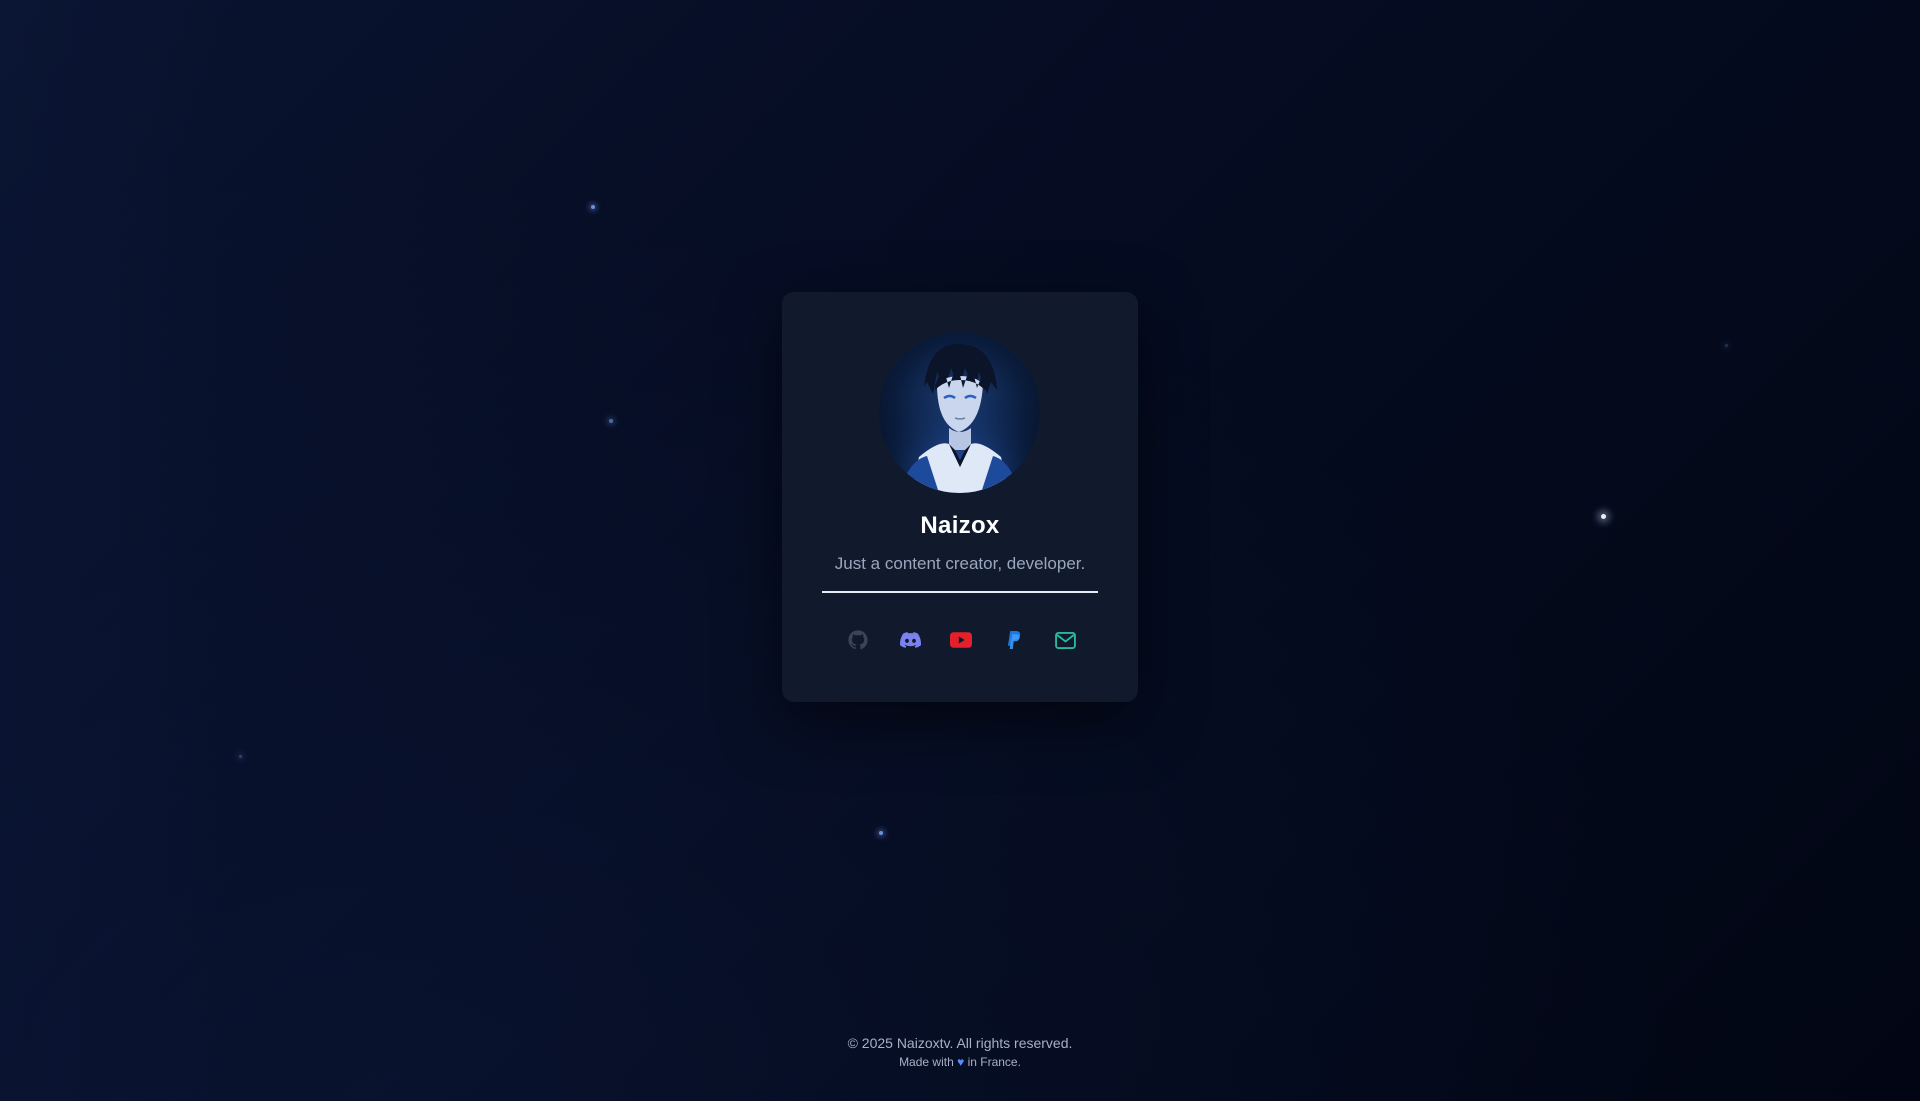 The width and height of the screenshot is (1920, 1101). What do you see at coordinates (994, 1062) in the screenshot?
I see `made-with-suffix: in France.` at bounding box center [994, 1062].